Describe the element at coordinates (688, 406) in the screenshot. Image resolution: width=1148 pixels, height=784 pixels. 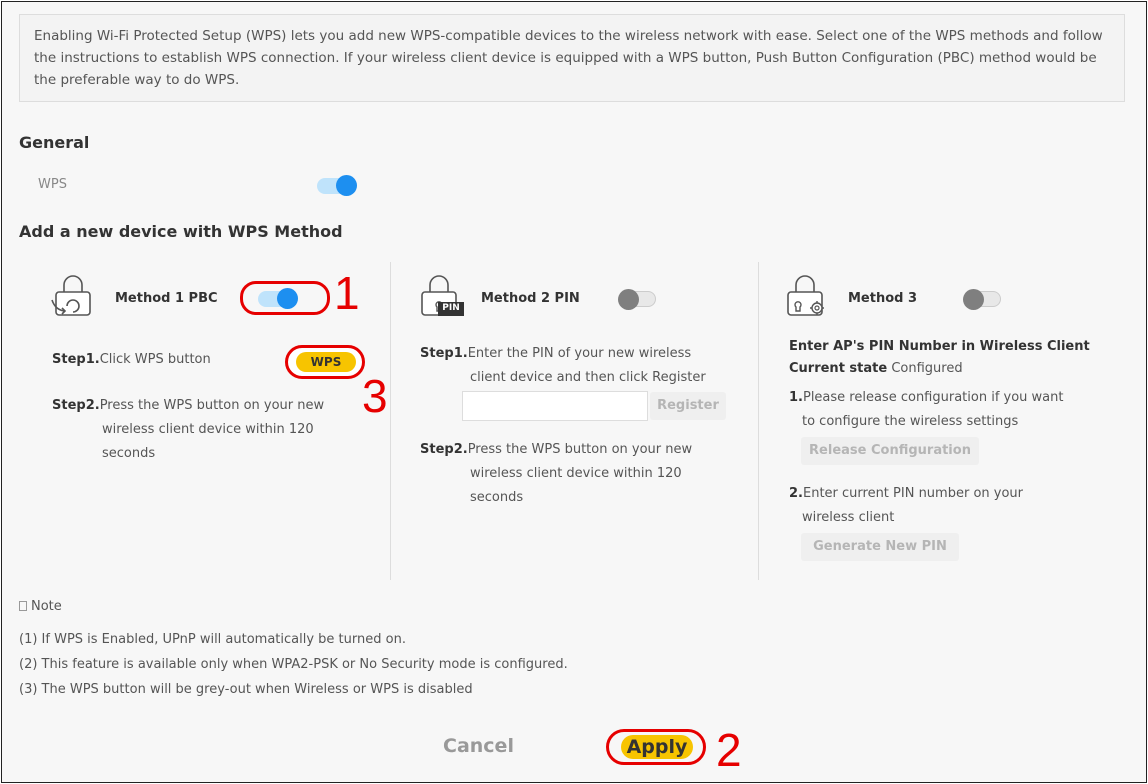
I see `register-button: Register` at that location.